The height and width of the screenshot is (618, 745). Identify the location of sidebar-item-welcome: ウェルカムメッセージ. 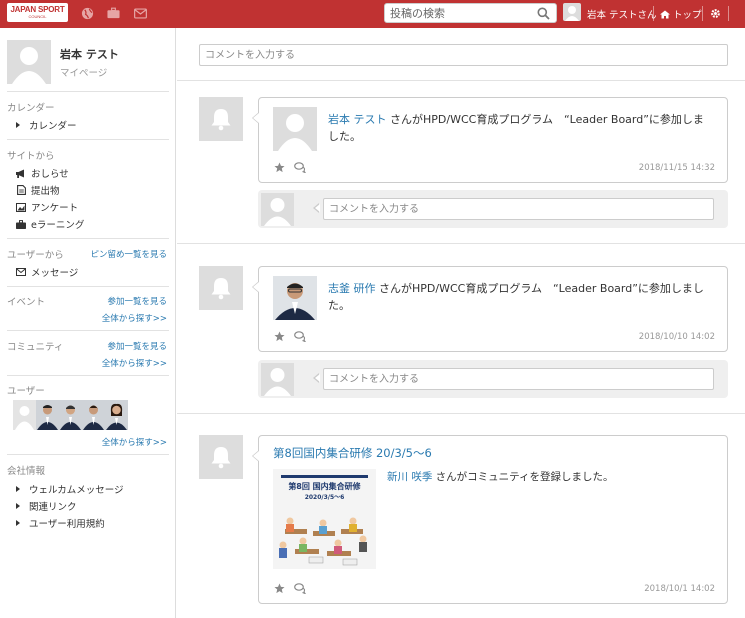
(70, 489).